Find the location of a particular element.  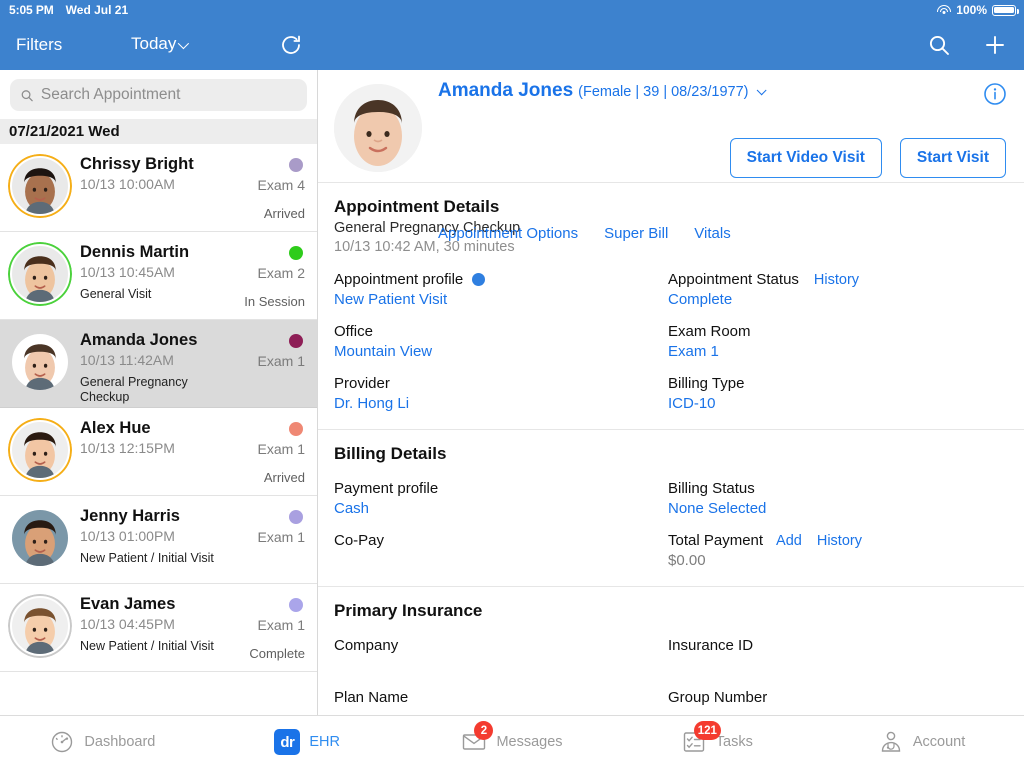

field-label: Billing Status is located at coordinates (846, 488).